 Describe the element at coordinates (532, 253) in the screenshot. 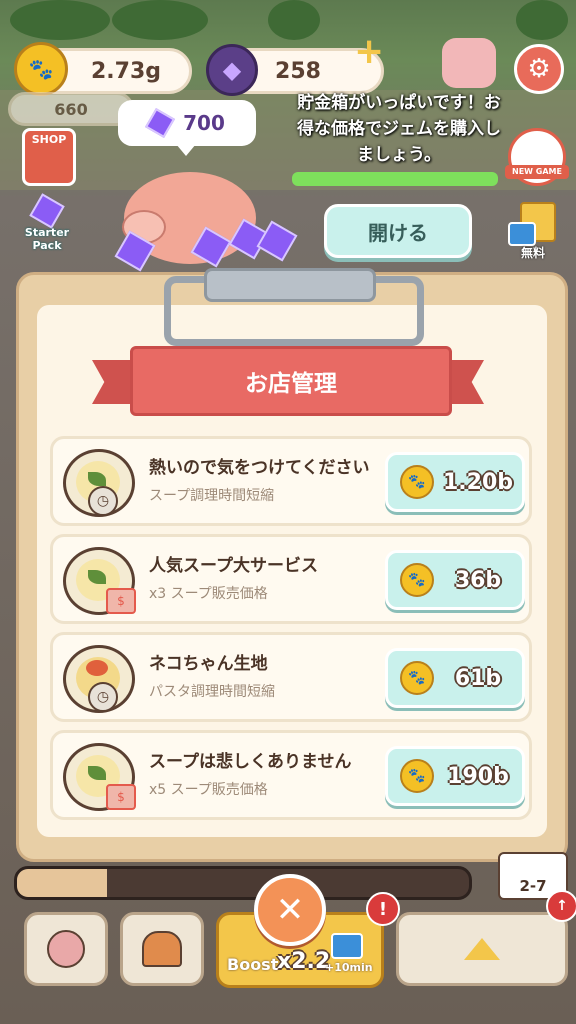

I see `free-label: 無料` at that location.